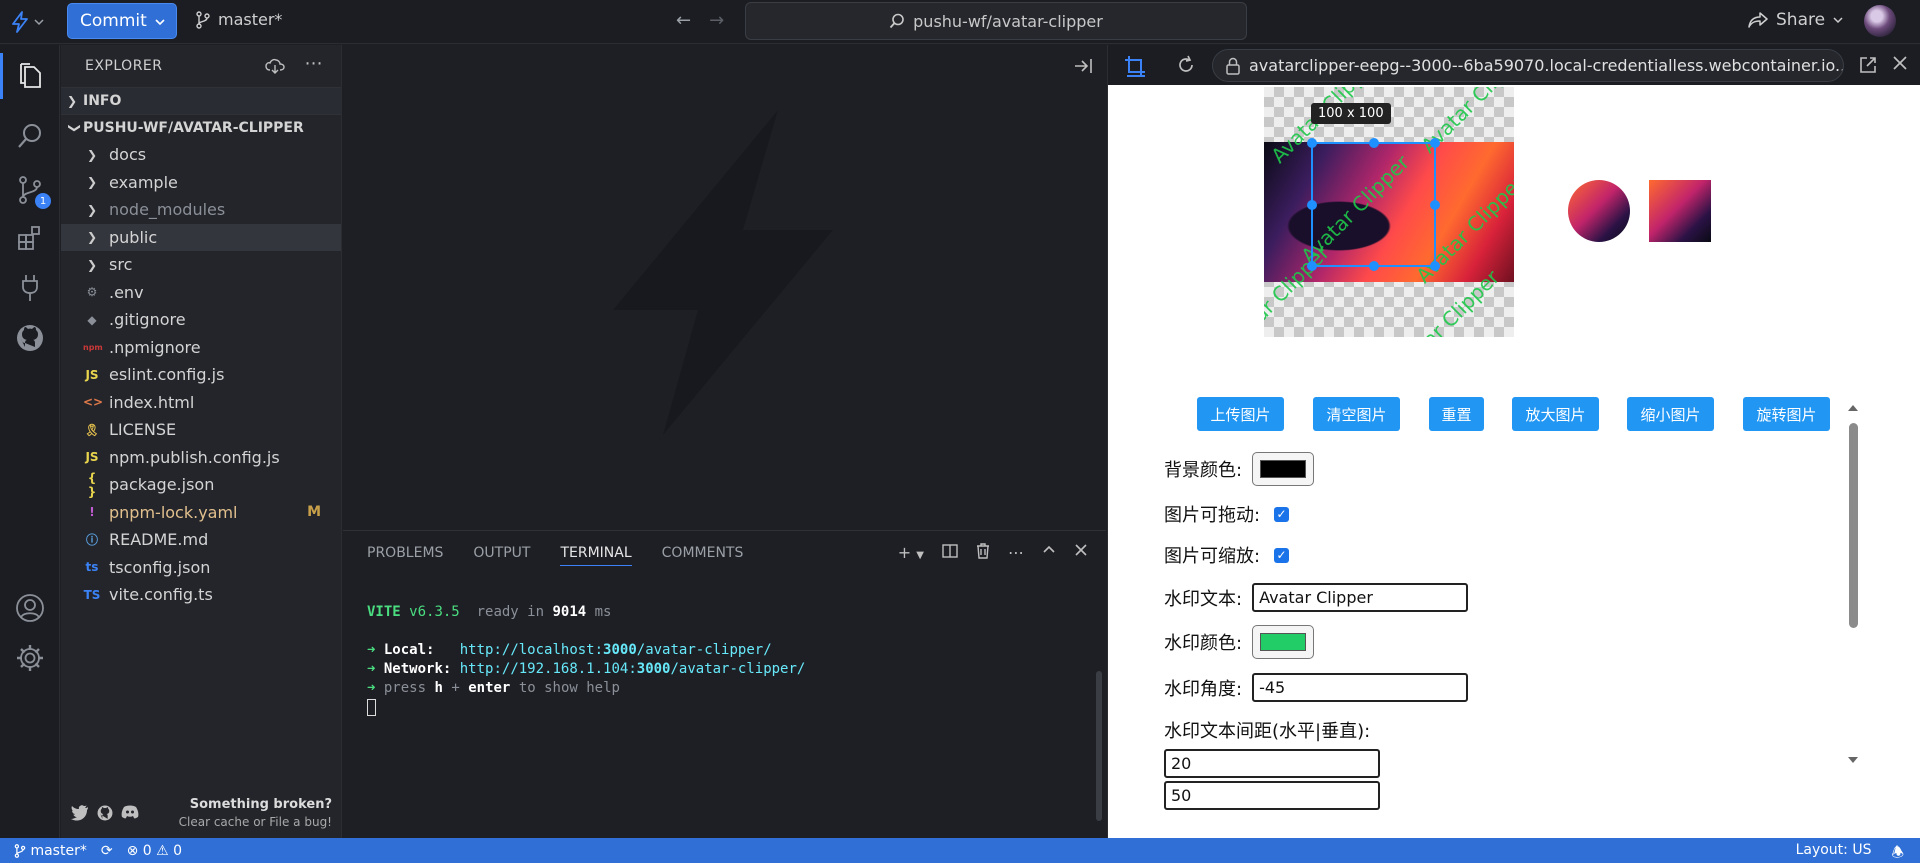  Describe the element at coordinates (1373, 204) in the screenshot. I see `crop-selection-box` at that location.